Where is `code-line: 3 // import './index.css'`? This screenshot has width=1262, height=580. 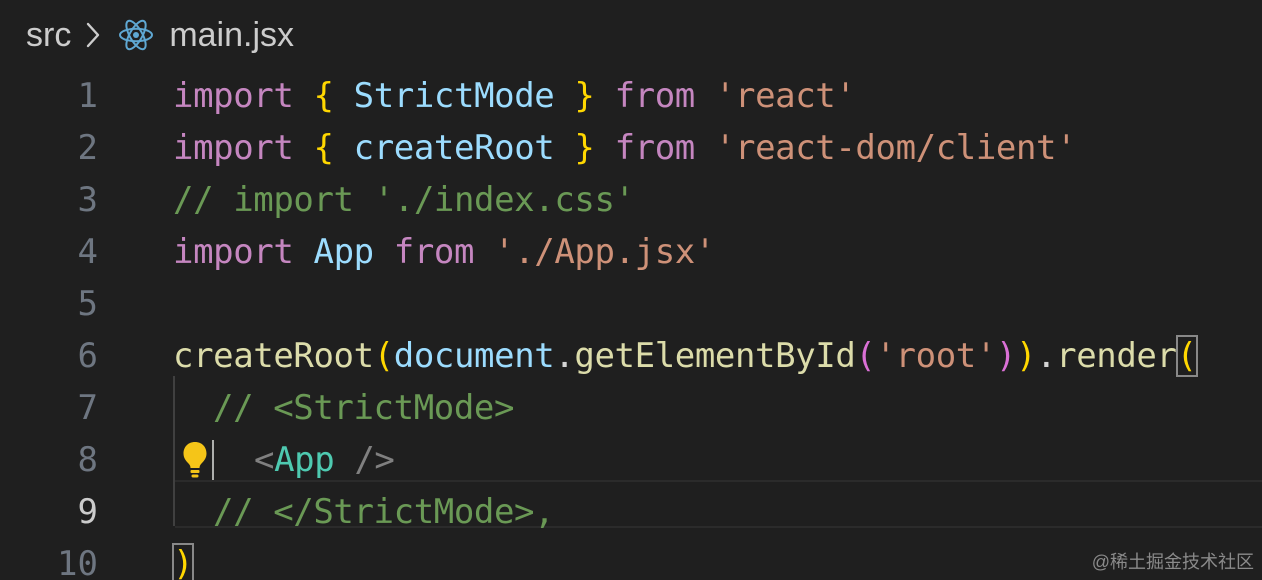 code-line: 3 // import './index.css' is located at coordinates (631, 200).